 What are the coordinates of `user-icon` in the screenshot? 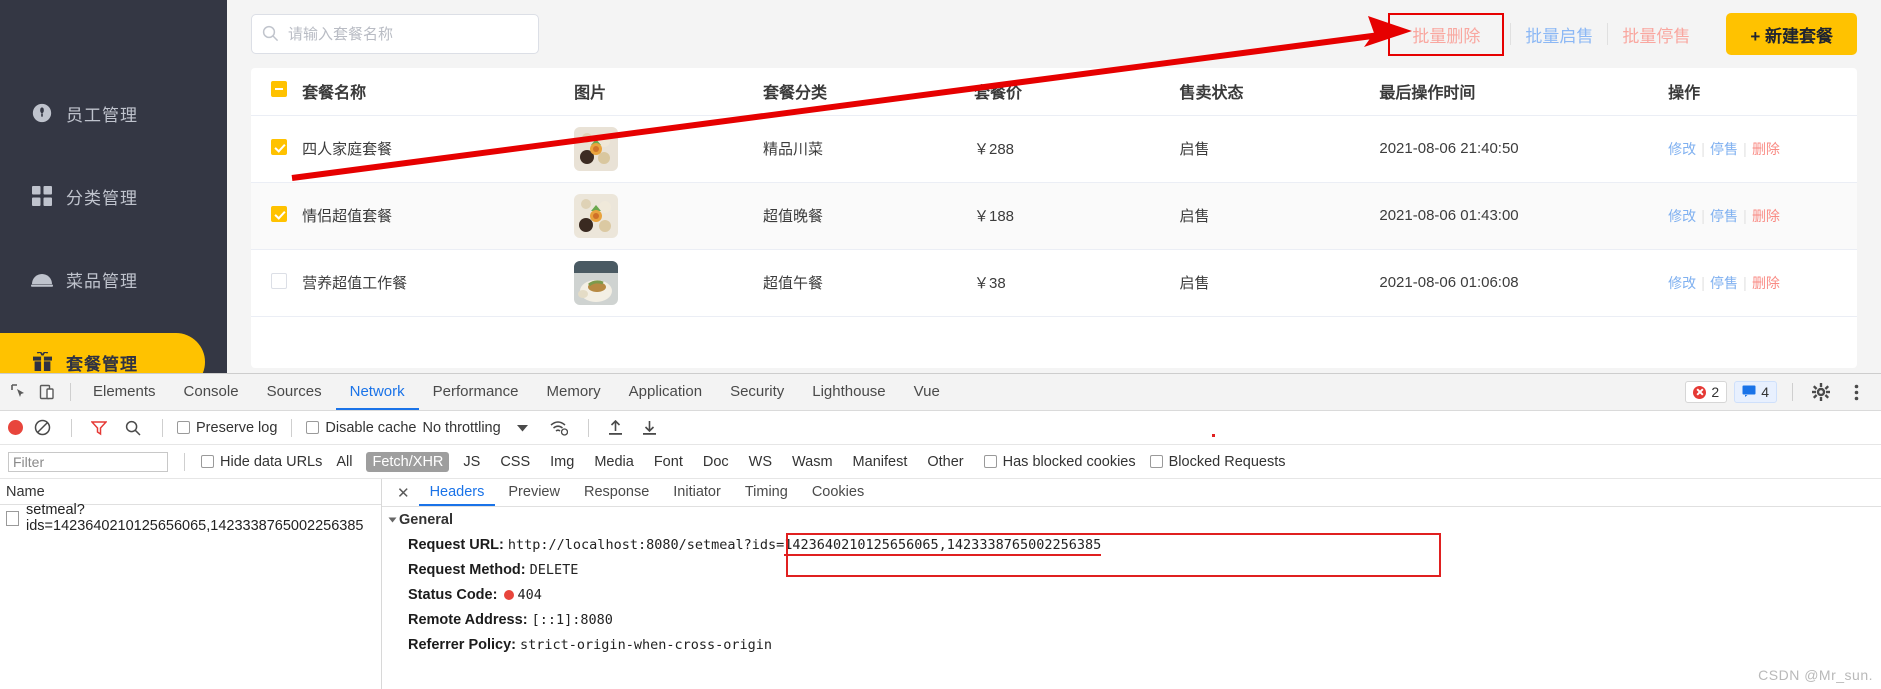 It's located at (42, 113).